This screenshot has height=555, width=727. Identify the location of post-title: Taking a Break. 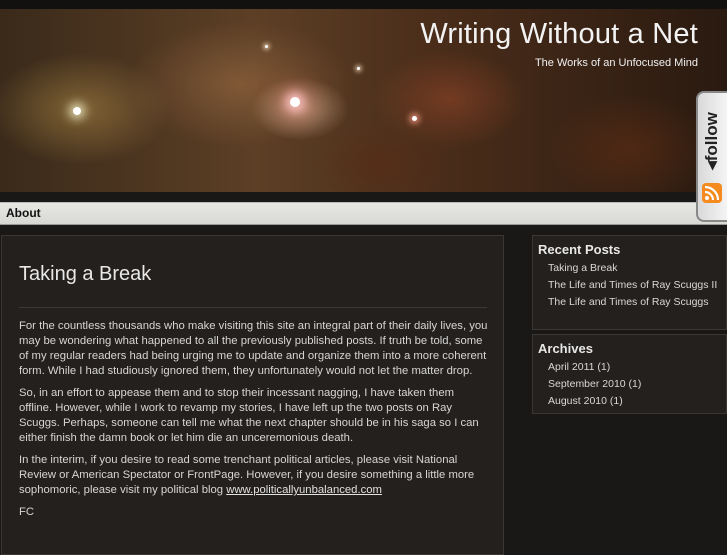
(85, 274).